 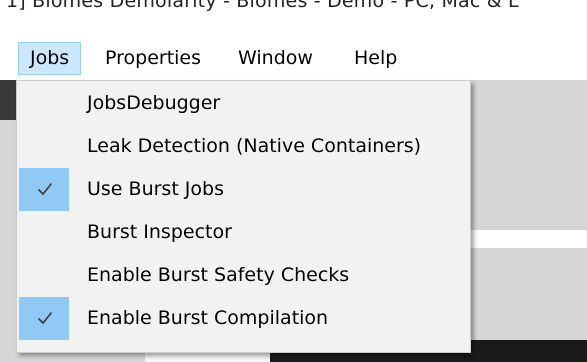 I want to click on menu-help: Help, so click(x=375, y=58).